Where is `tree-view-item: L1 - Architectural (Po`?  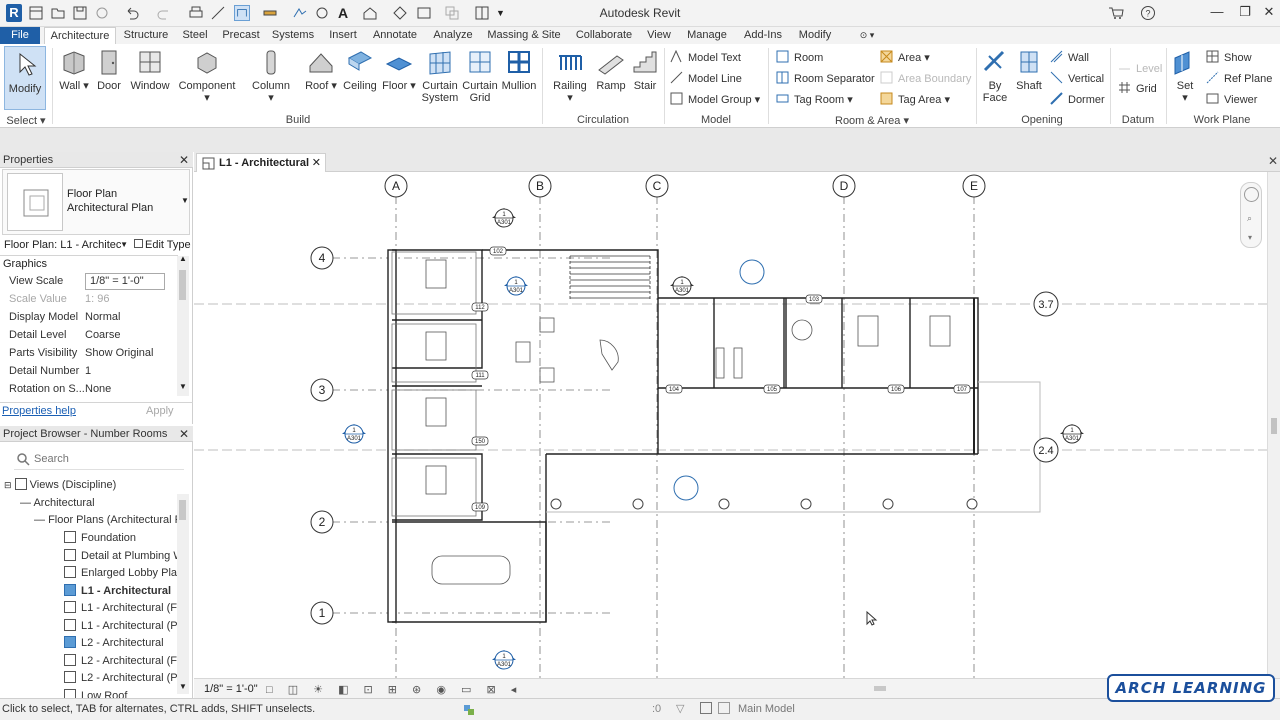
tree-view-item: L1 - Architectural (Po is located at coordinates (124, 626).